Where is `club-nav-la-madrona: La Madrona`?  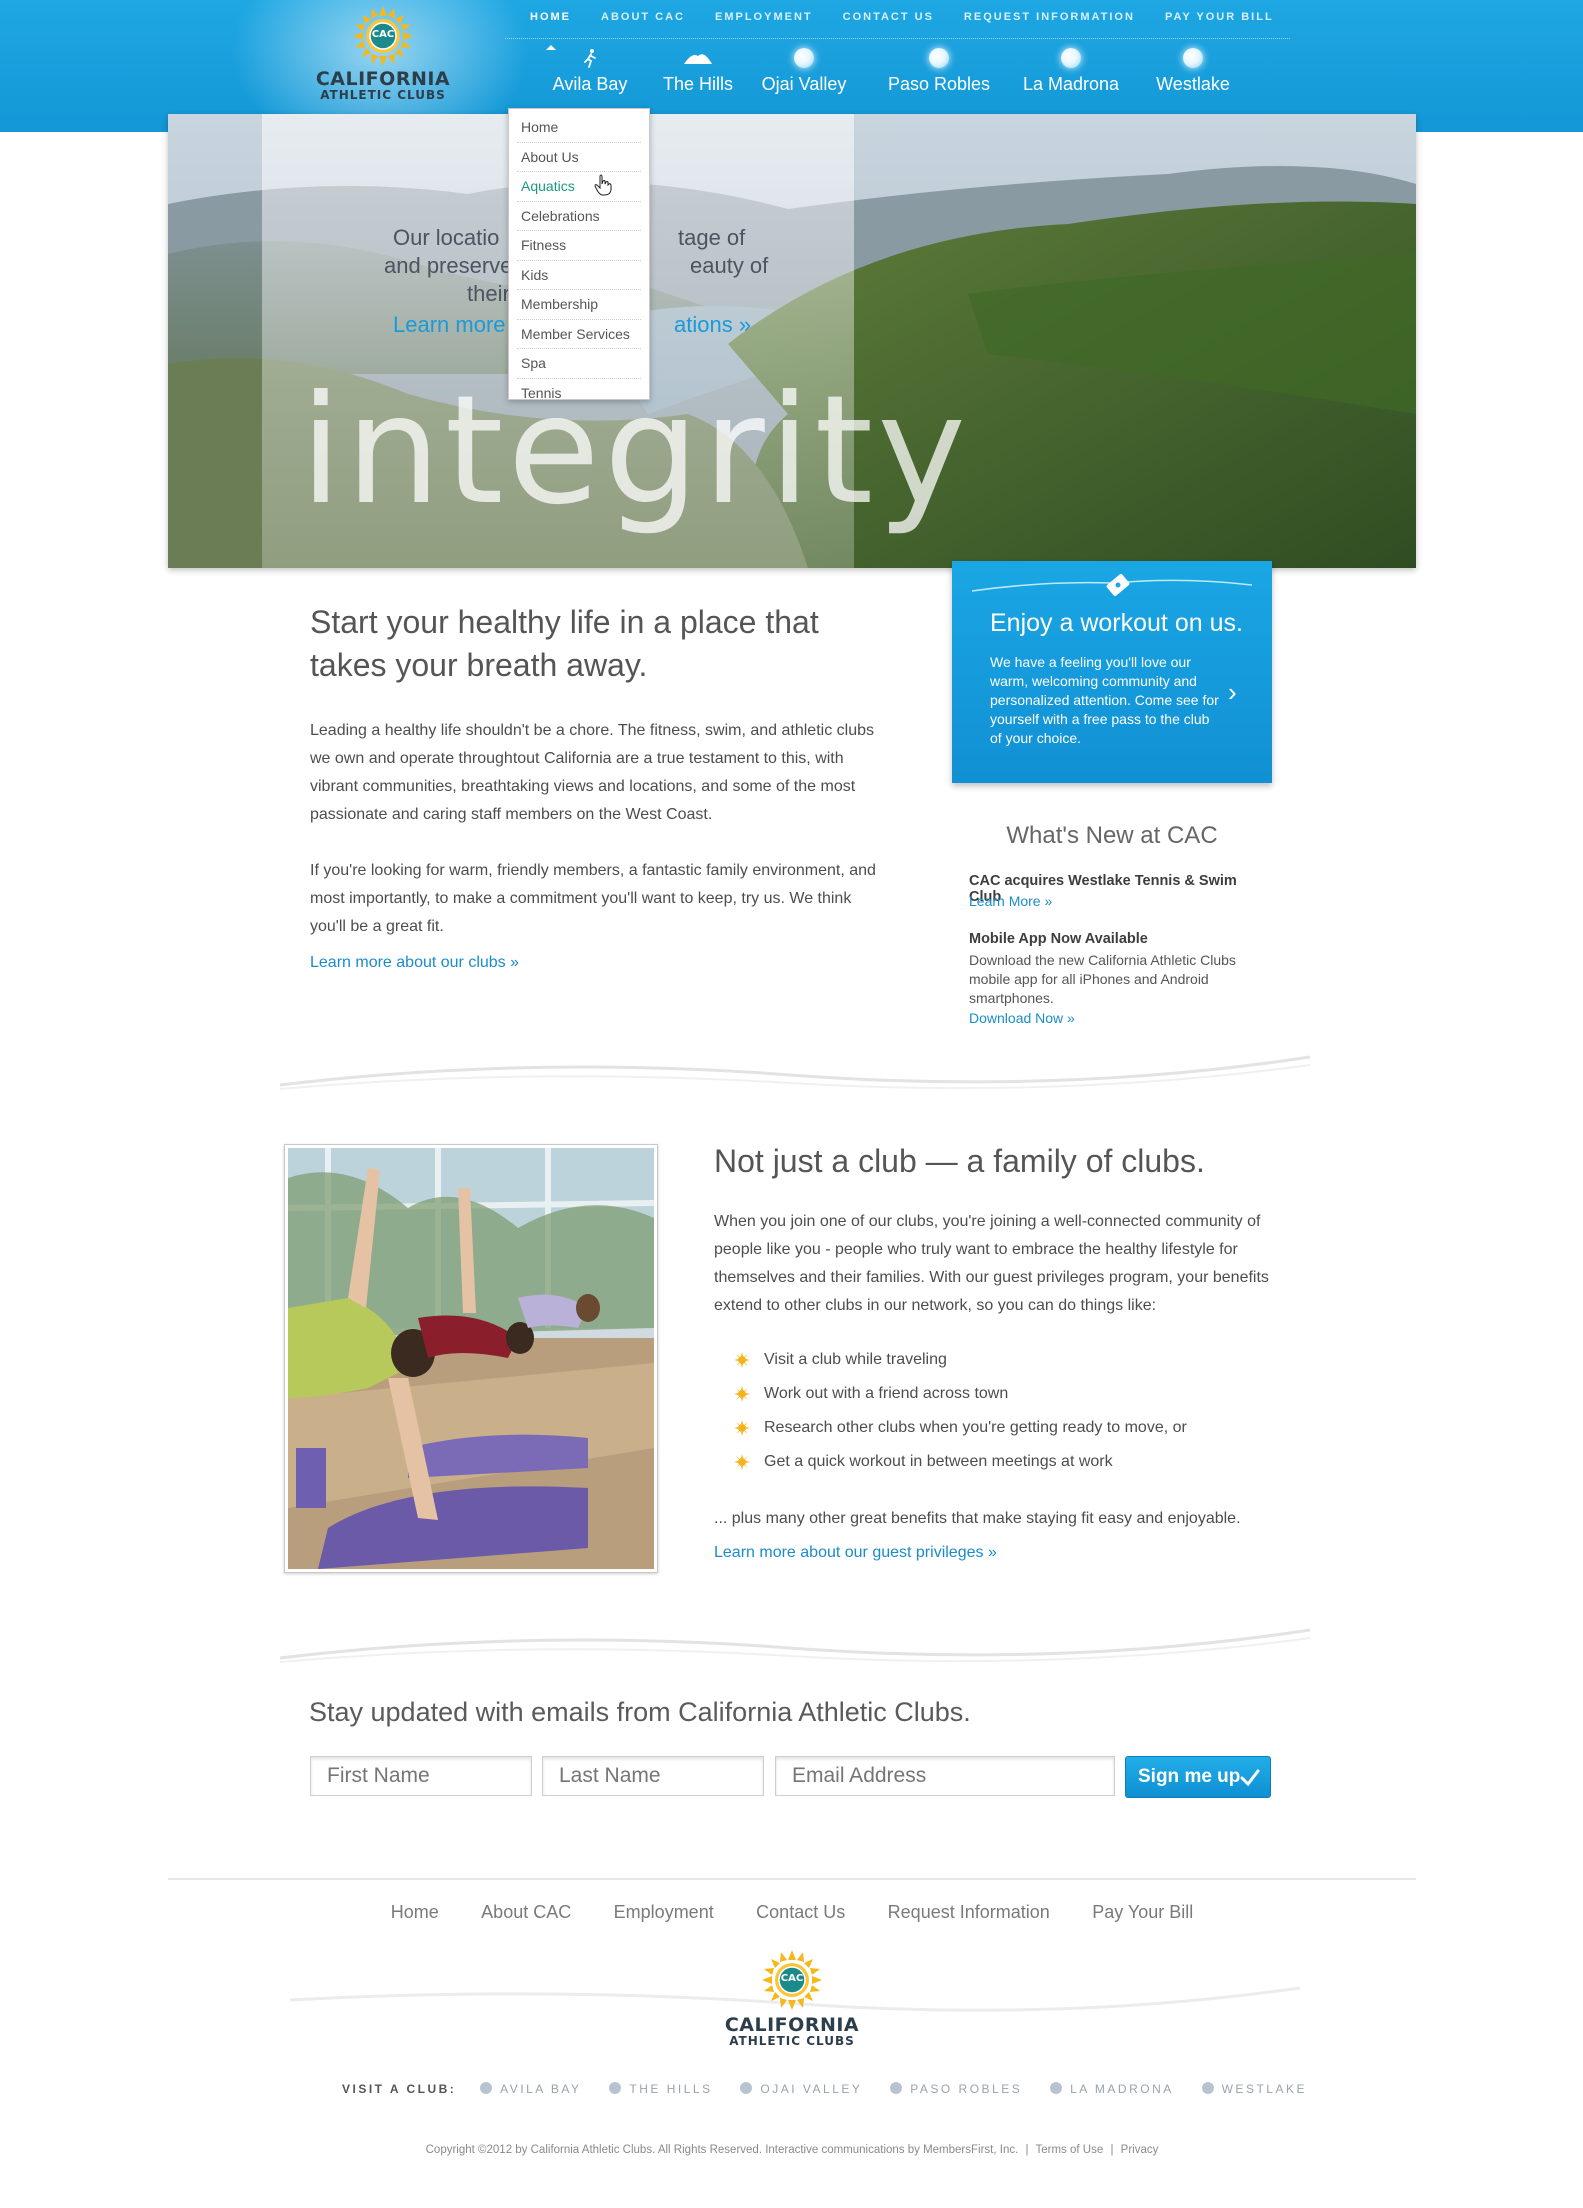
club-nav-la-madrona: La Madrona is located at coordinates (1071, 71).